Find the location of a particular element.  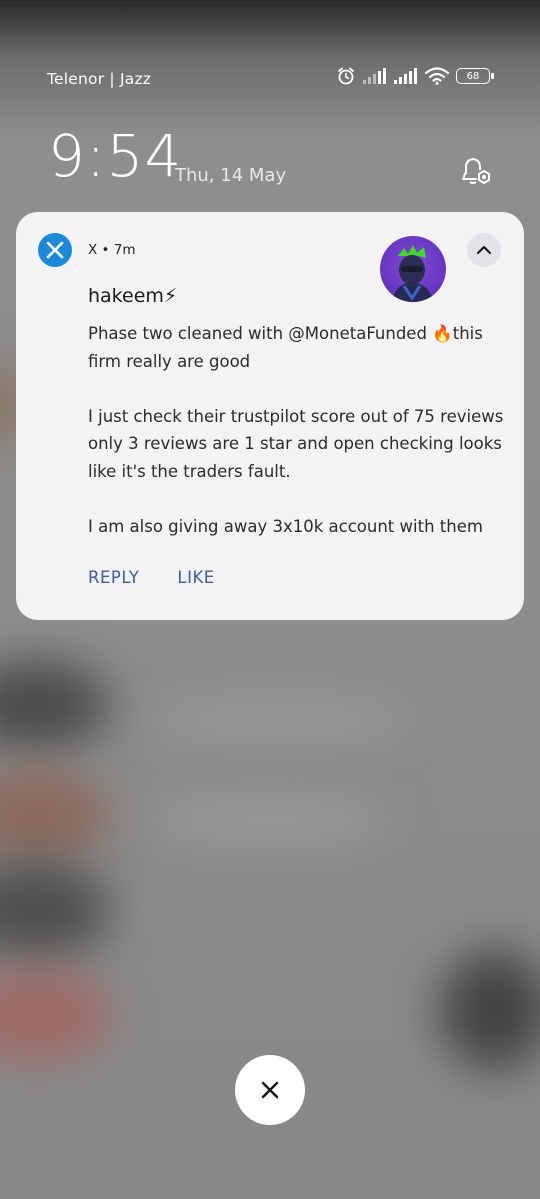

app-name: X is located at coordinates (93, 250).